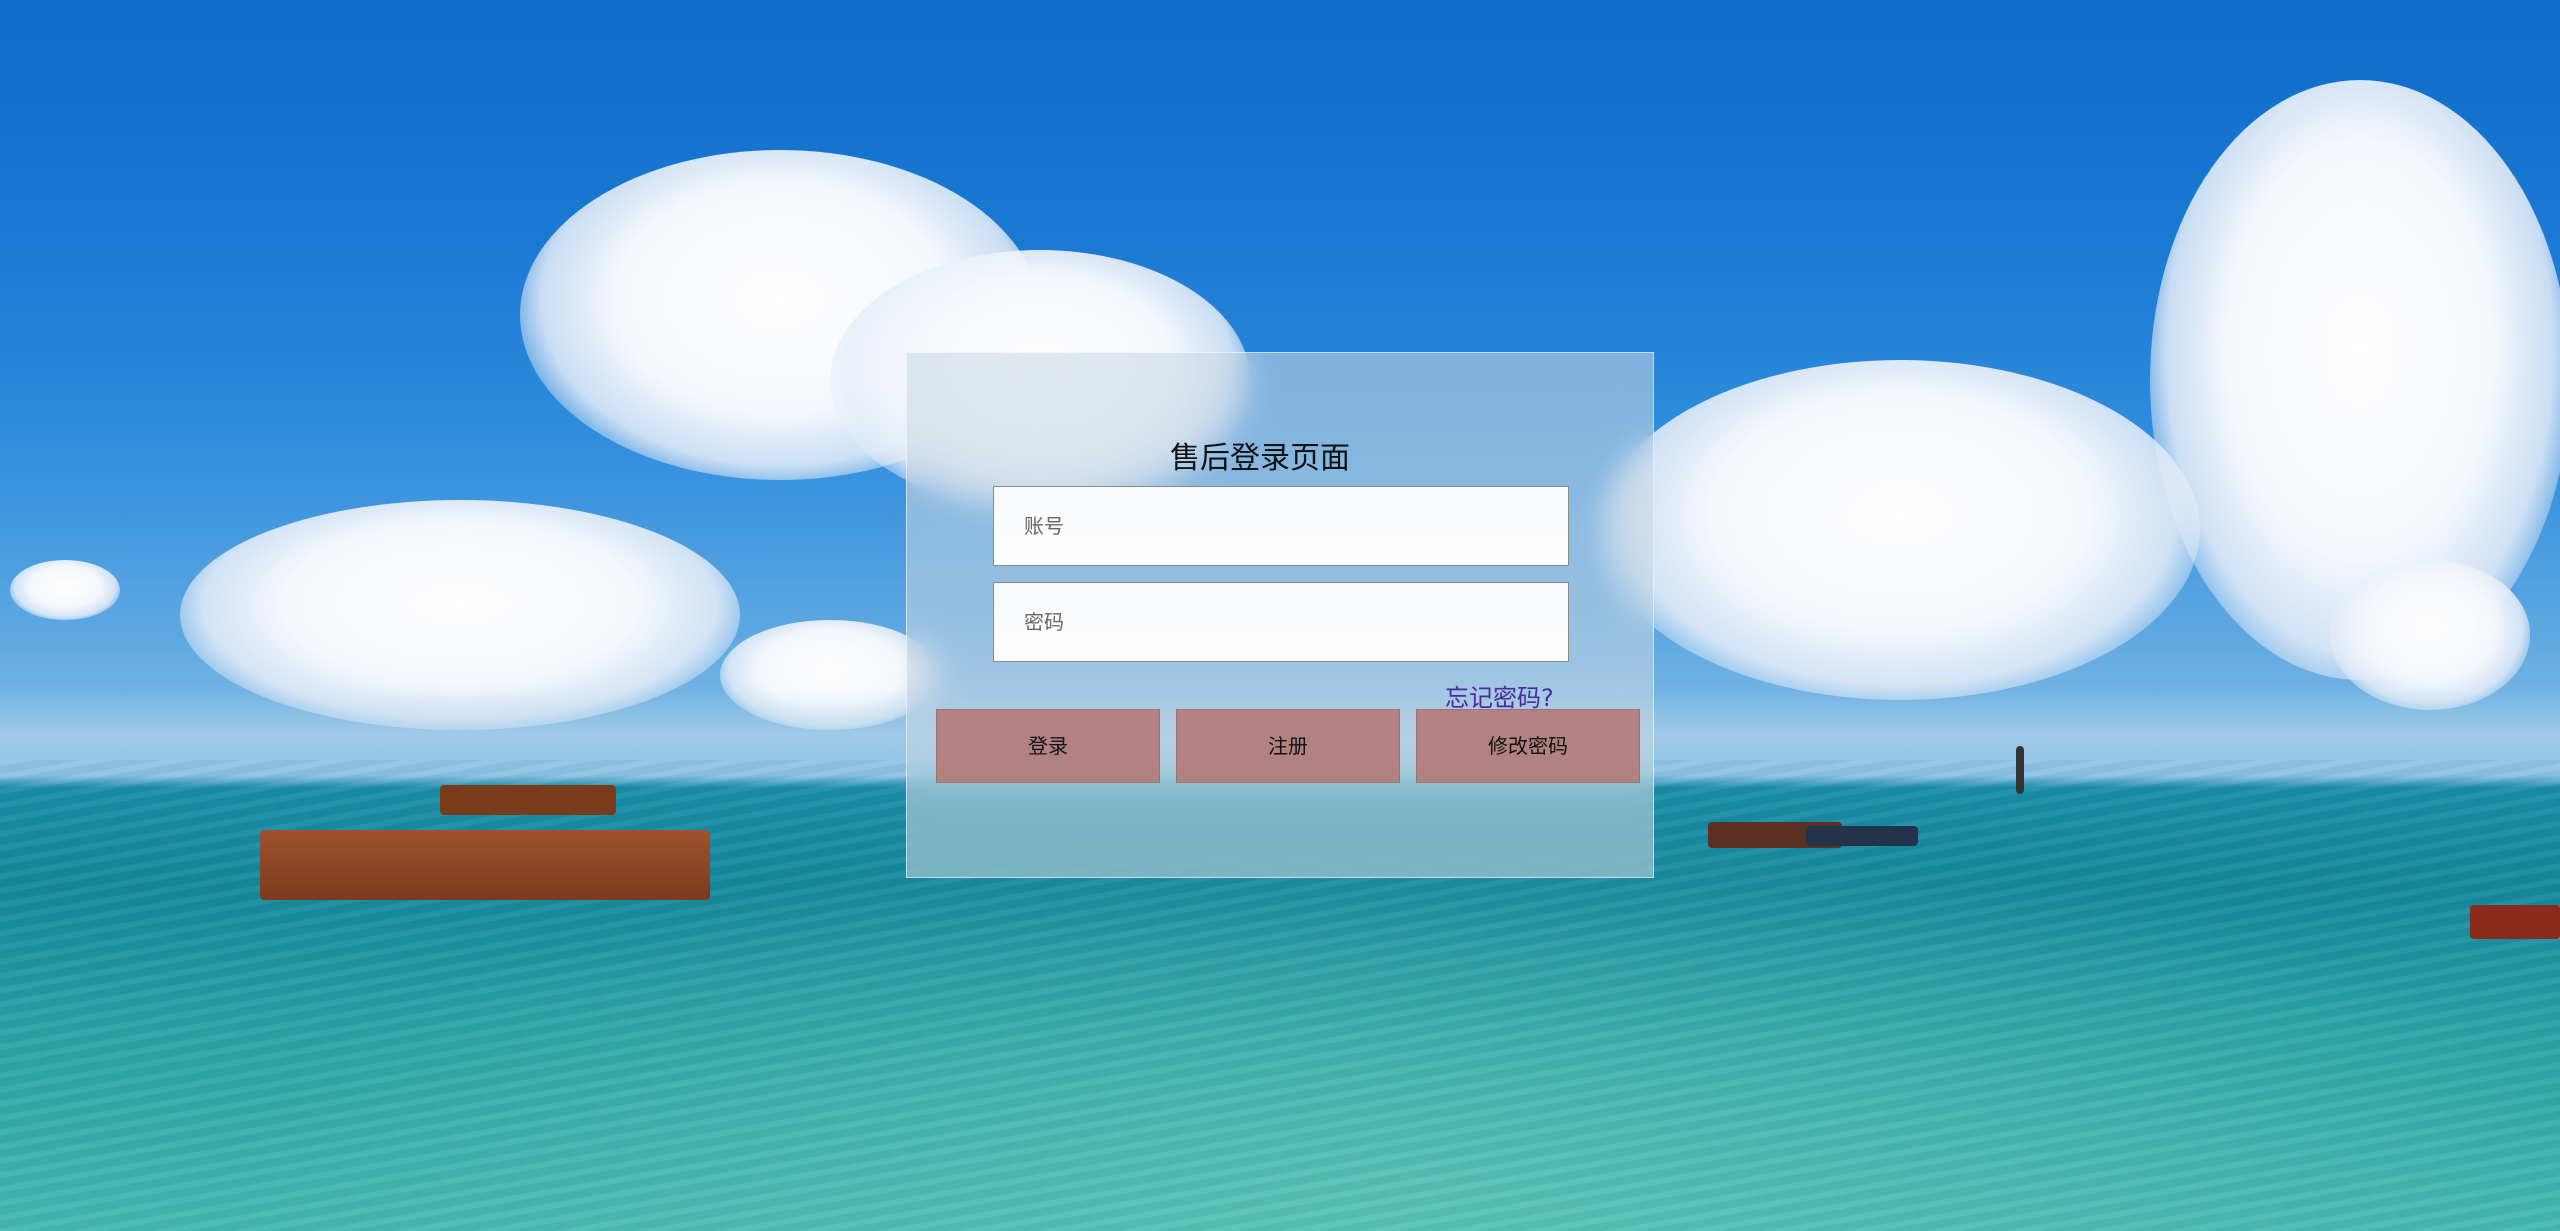 The width and height of the screenshot is (2560, 1231). What do you see at coordinates (1499, 695) in the screenshot?
I see `forgot-password-link: 忘记密码?` at bounding box center [1499, 695].